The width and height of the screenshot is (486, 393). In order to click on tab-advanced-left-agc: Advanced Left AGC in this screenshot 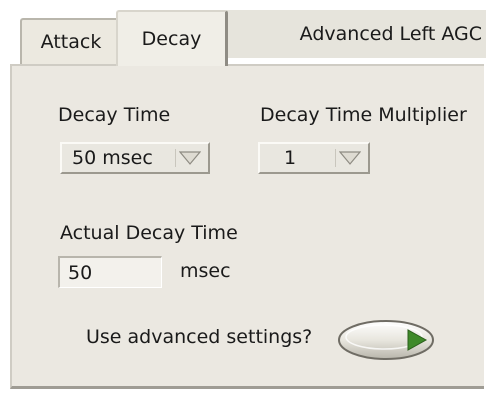, I will do `click(356, 34)`.